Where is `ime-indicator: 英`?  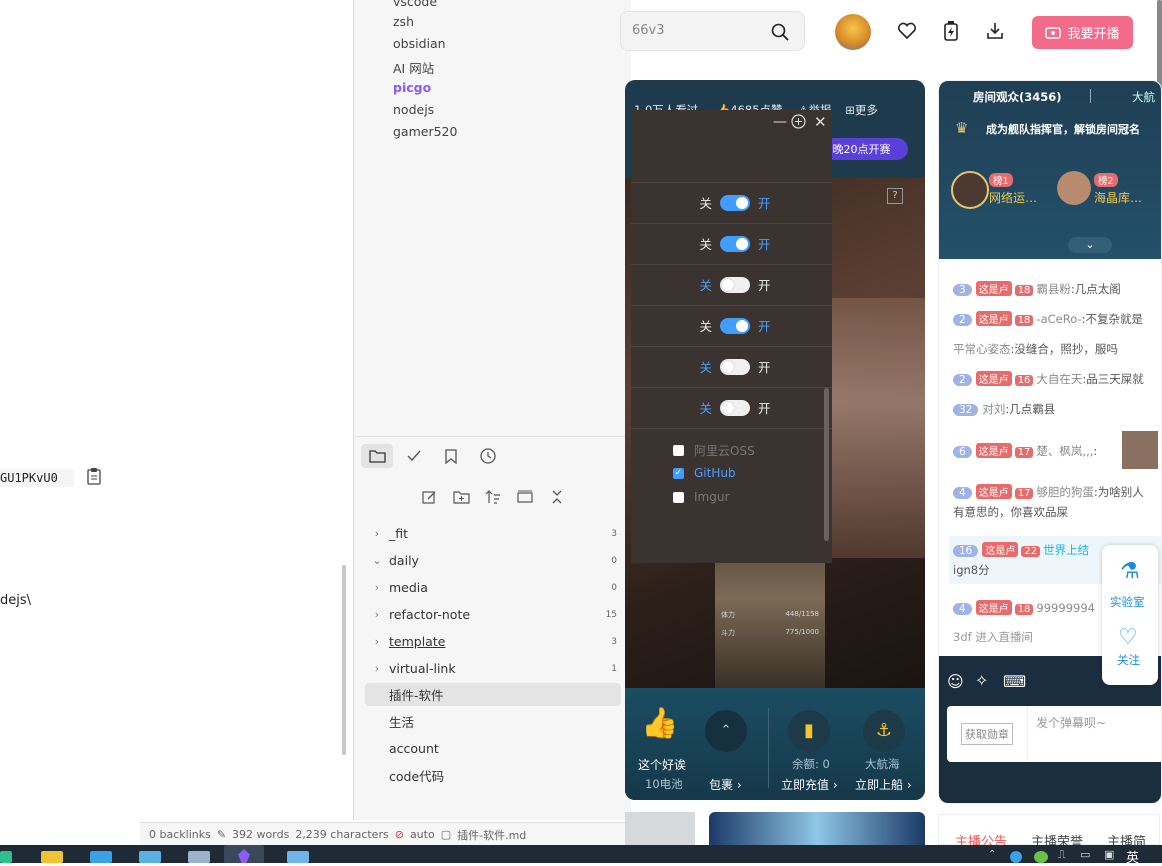
ime-indicator: 英 is located at coordinates (1132, 856).